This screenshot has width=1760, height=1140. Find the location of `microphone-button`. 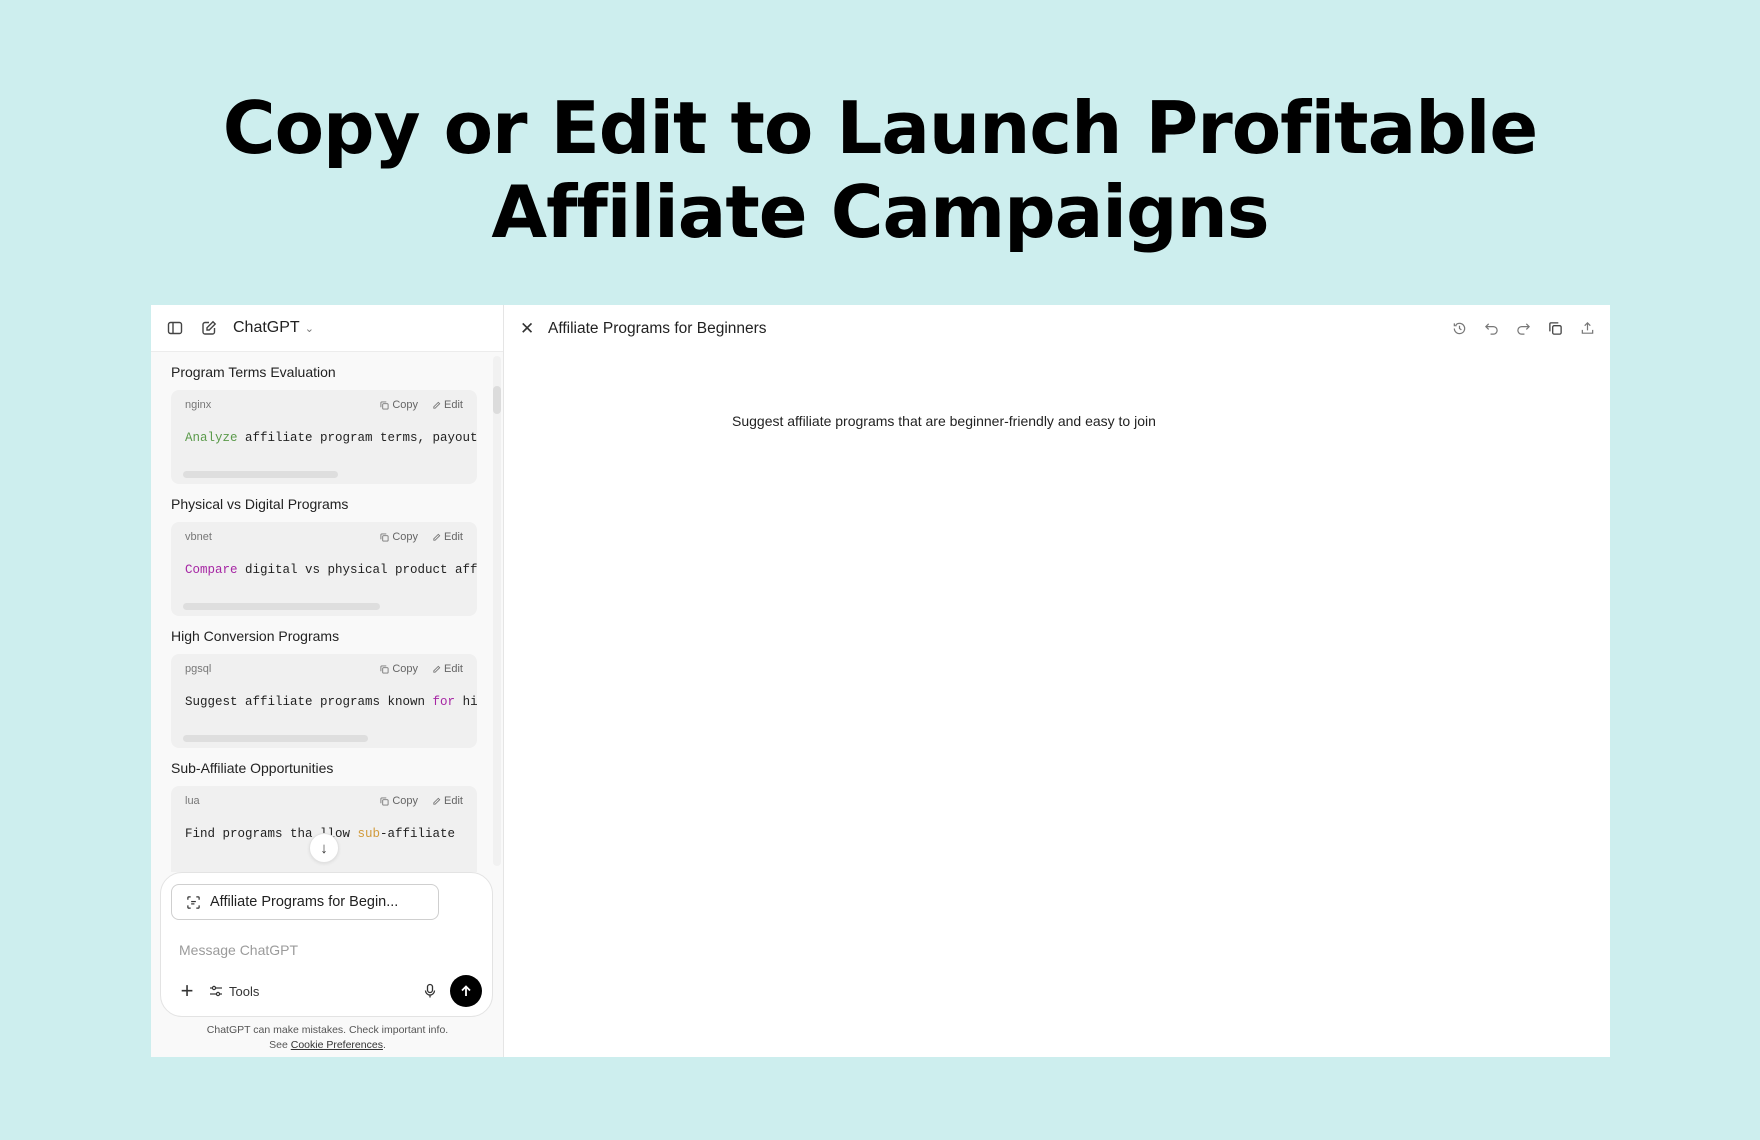

microphone-button is located at coordinates (430, 991).